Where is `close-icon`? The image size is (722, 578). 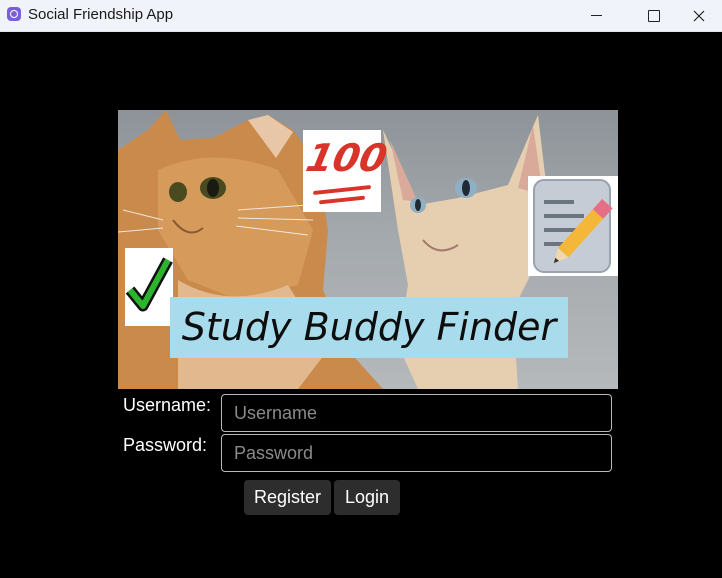 close-icon is located at coordinates (699, 15).